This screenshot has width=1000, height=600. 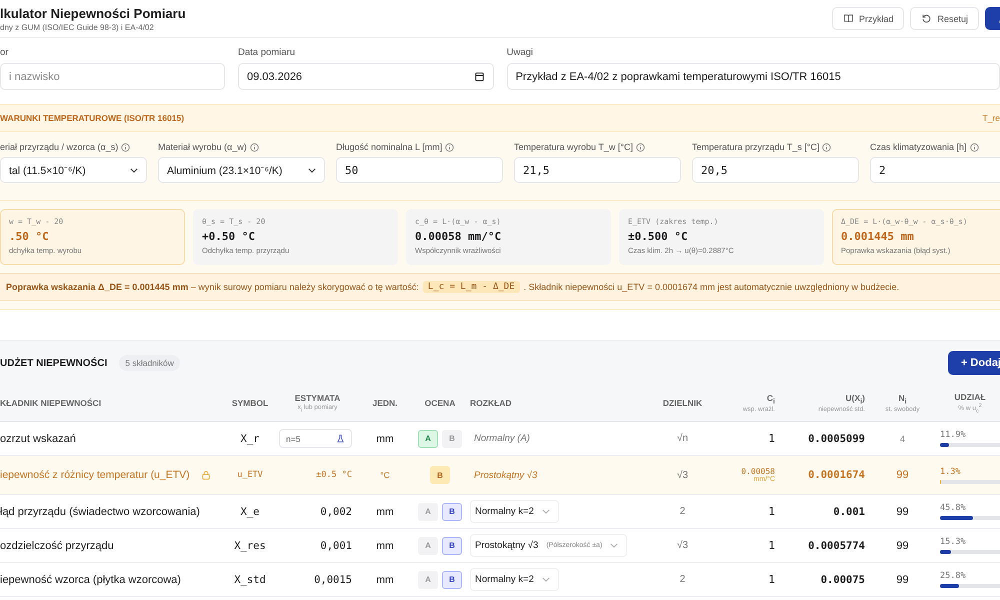 What do you see at coordinates (918, 147) in the screenshot?
I see `field-label: Czas klimatyzowania [h]` at bounding box center [918, 147].